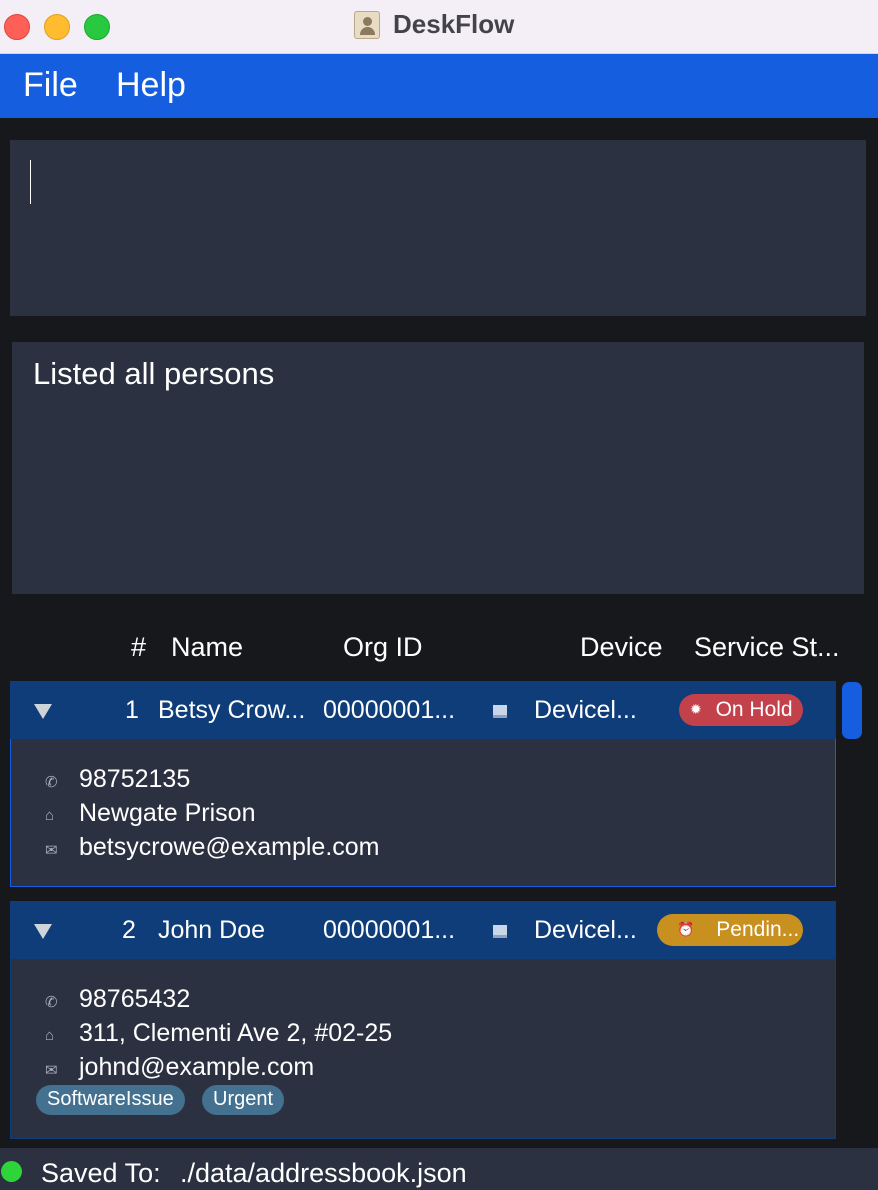 Image resolution: width=878 pixels, height=1190 pixels. What do you see at coordinates (207, 647) in the screenshot?
I see `column-header-name: Name` at bounding box center [207, 647].